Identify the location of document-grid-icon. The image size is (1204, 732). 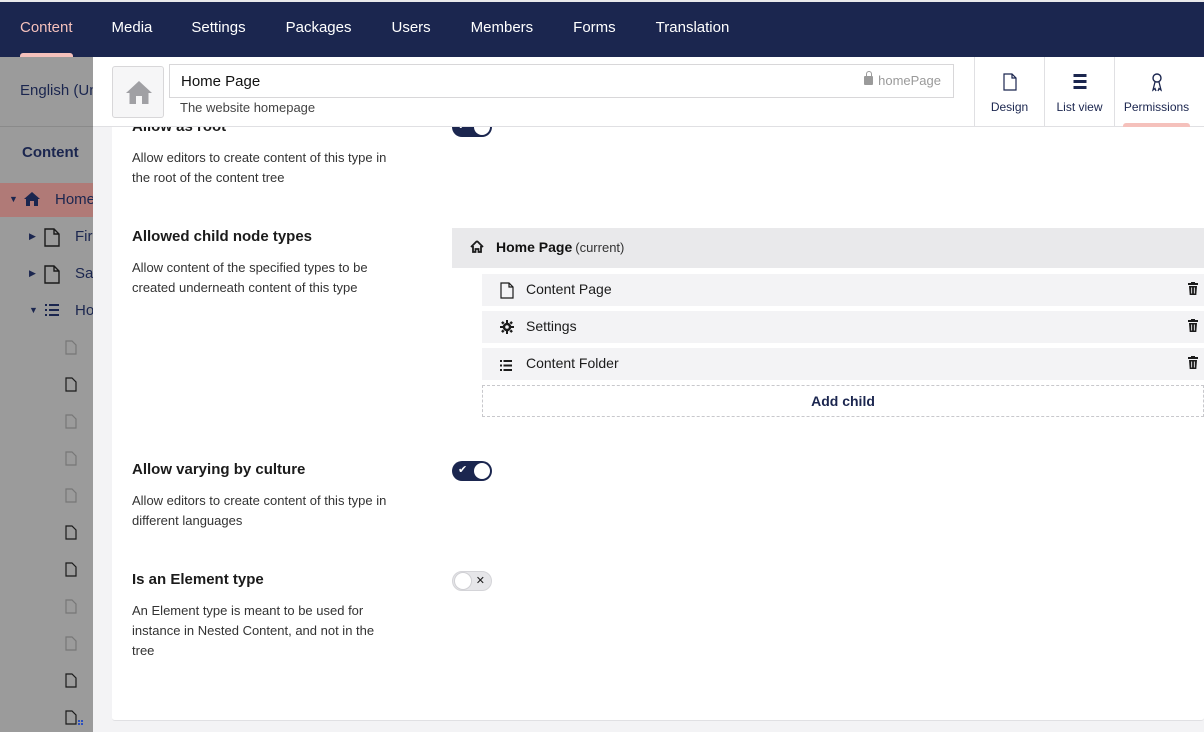
(75, 721).